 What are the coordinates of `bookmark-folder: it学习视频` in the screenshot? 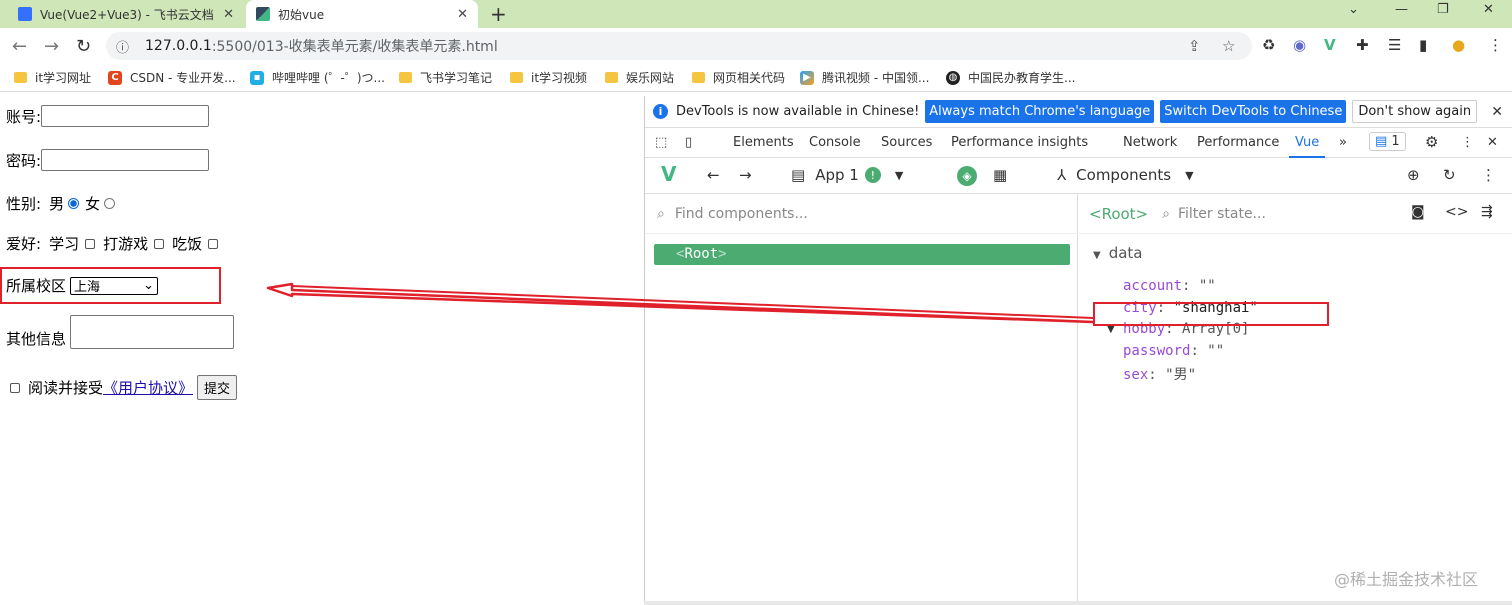 It's located at (548, 77).